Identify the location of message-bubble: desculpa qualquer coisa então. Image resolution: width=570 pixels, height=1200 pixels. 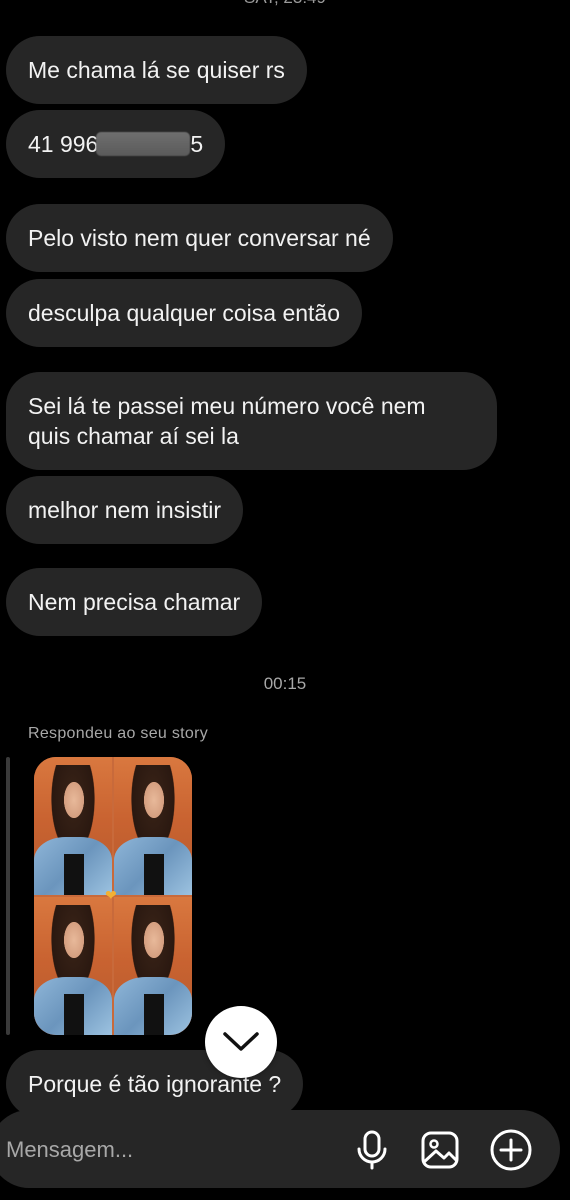
(184, 313).